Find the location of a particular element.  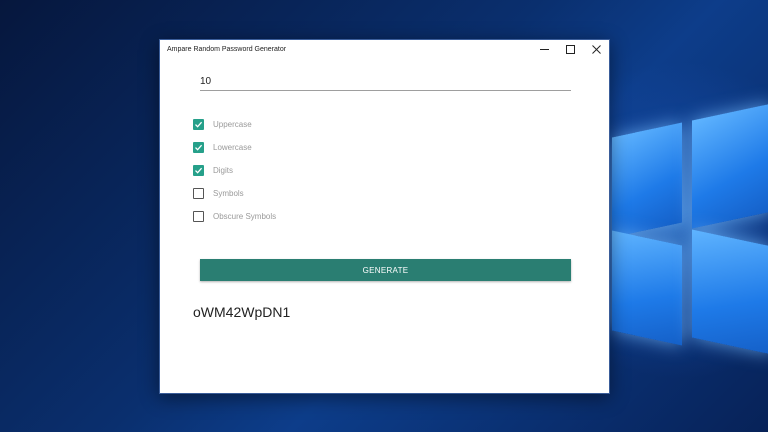

option-obscure-symbols: Obscure Symbols is located at coordinates (234, 216).